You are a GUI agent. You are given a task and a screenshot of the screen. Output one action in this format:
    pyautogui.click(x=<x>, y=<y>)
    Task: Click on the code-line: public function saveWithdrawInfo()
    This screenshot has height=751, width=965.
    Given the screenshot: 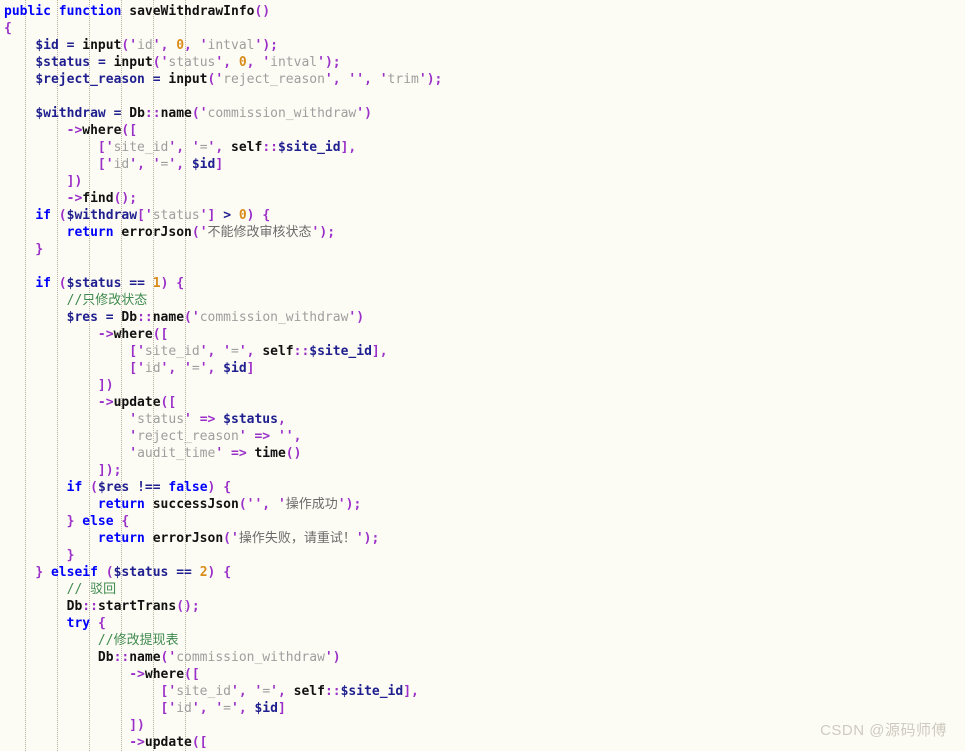 What is the action you would take?
    pyautogui.click(x=482, y=11)
    